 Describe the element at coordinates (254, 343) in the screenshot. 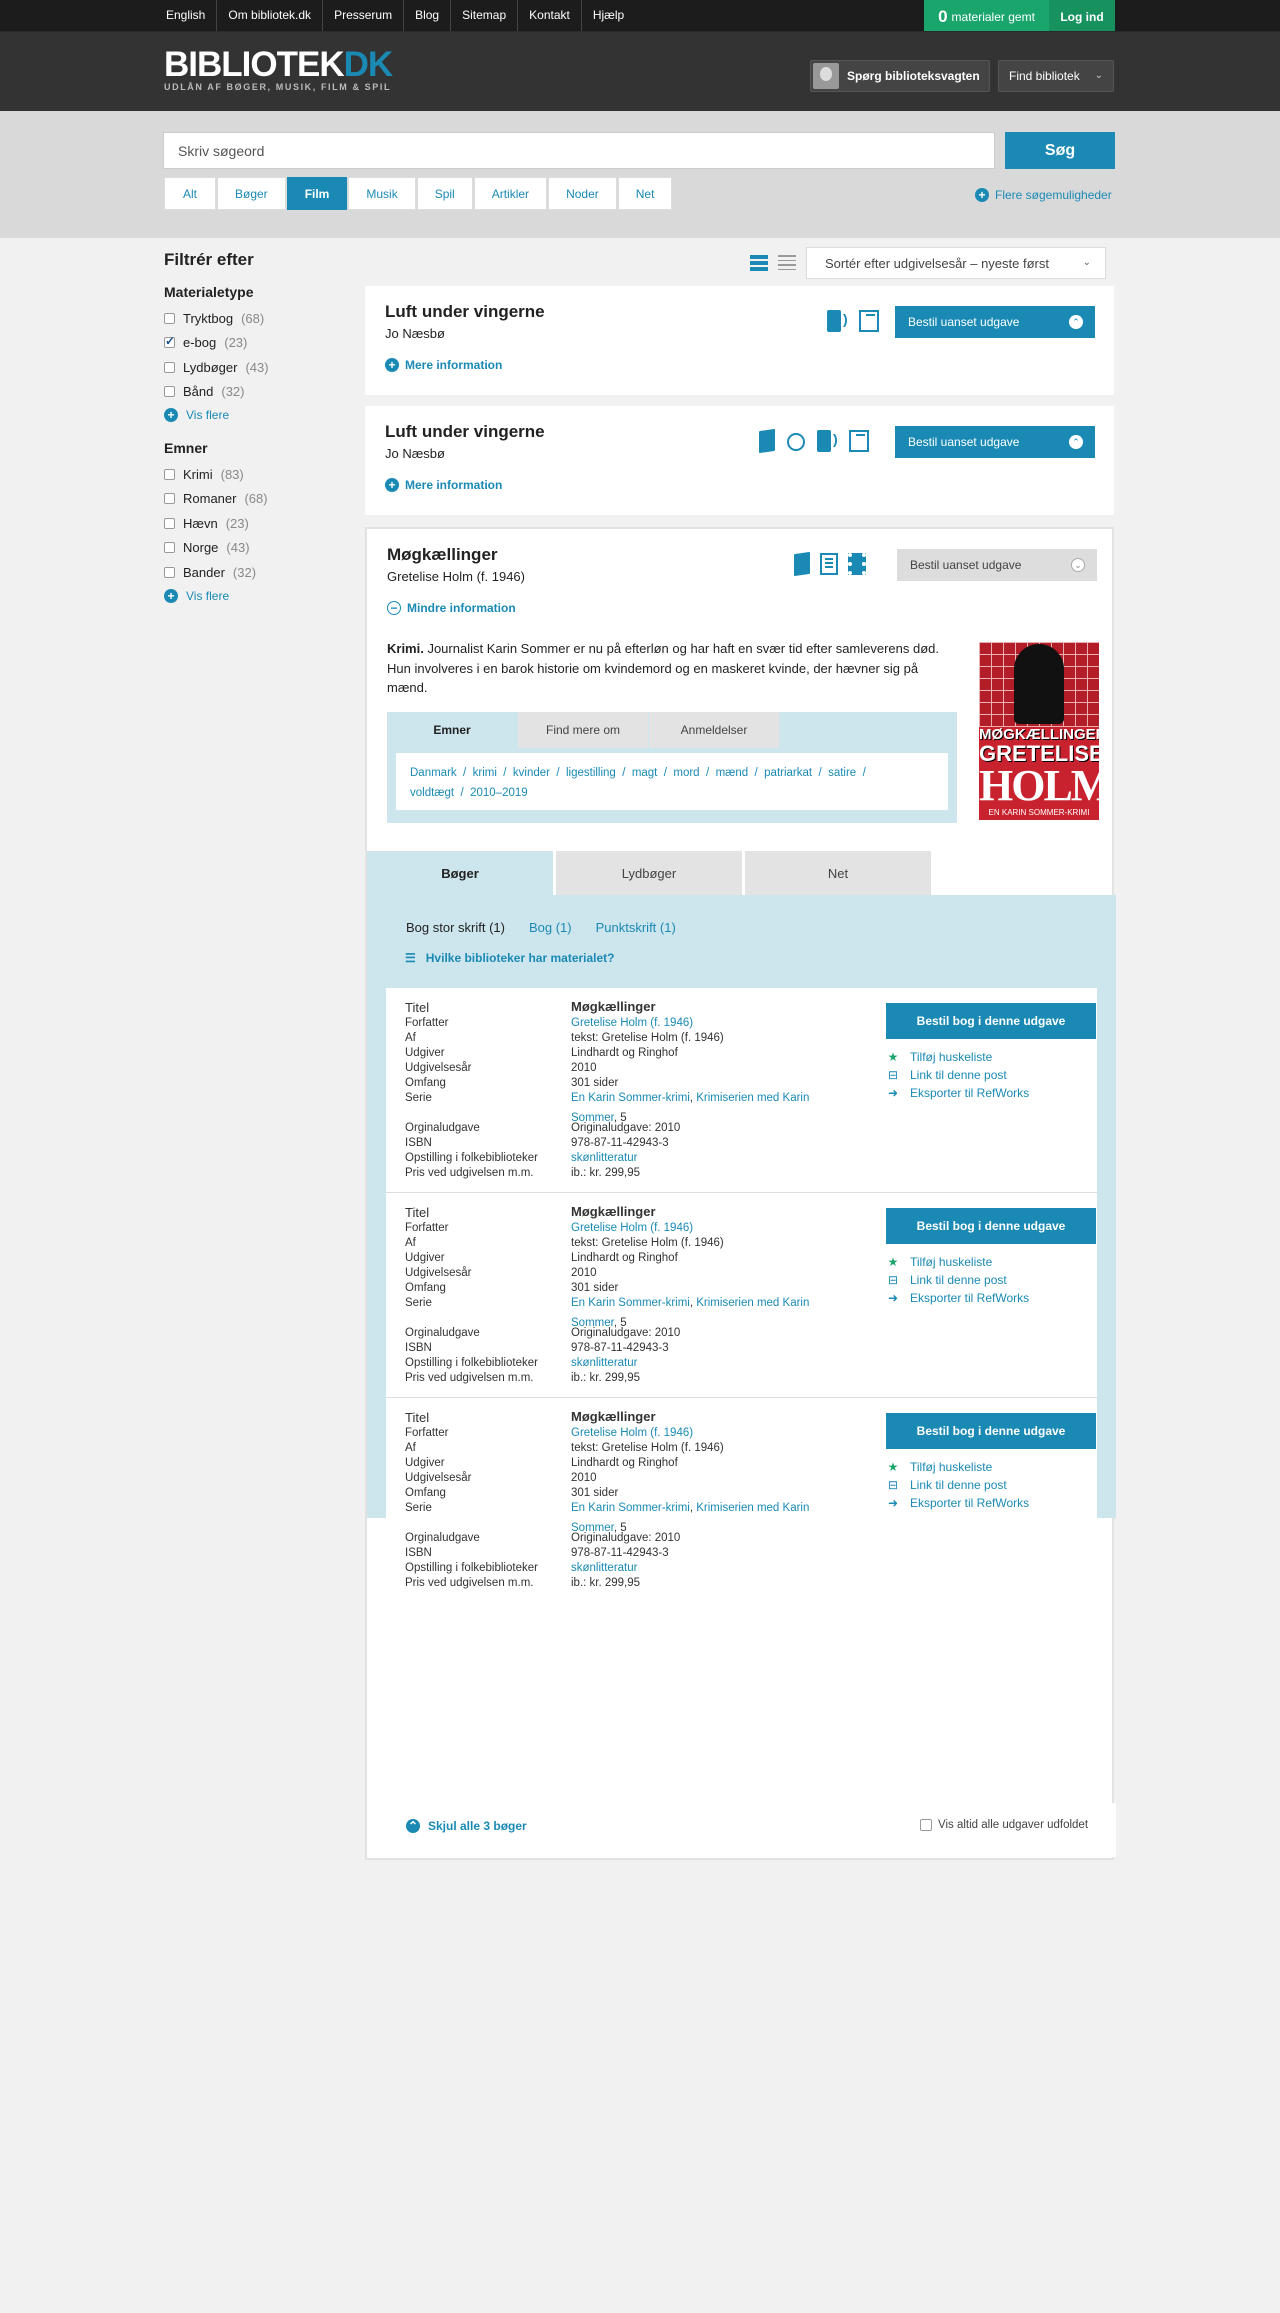

I see `filter-item: e-bog (23)` at that location.